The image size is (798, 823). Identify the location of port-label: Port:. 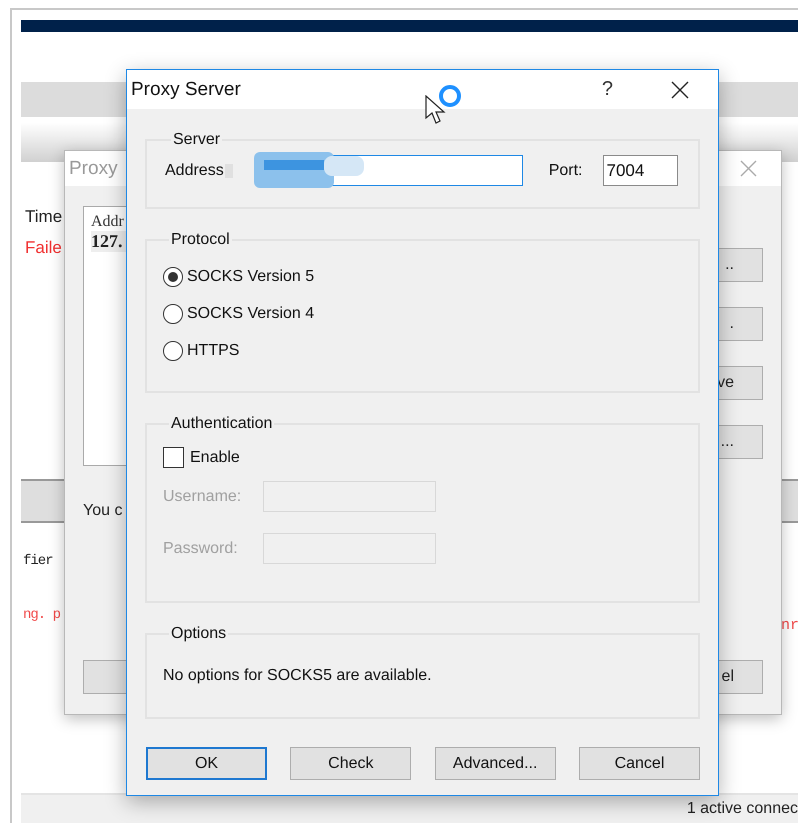
(565, 171).